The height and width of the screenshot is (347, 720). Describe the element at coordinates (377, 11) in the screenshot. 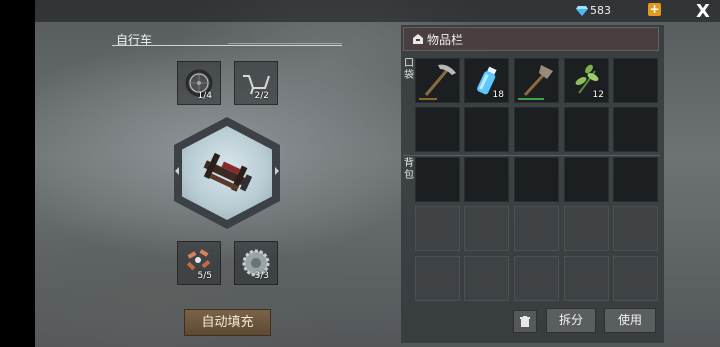

I see `top-bar` at that location.